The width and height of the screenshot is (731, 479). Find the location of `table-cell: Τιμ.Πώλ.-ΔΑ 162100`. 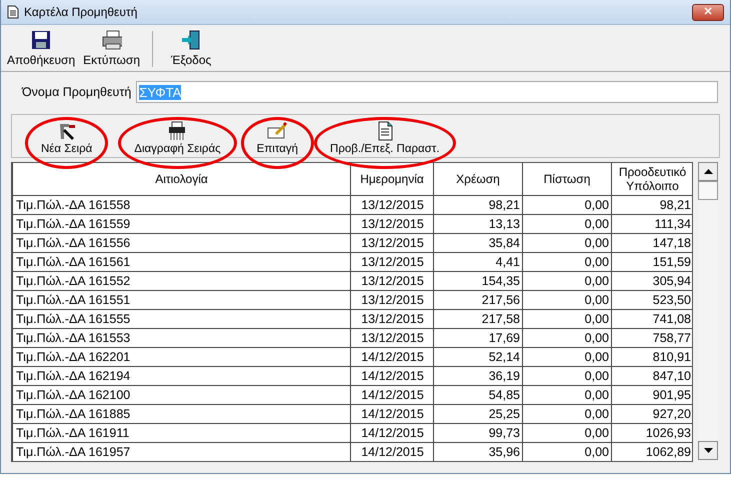

table-cell: Τιμ.Πώλ.-ΔΑ 162100 is located at coordinates (181, 395).